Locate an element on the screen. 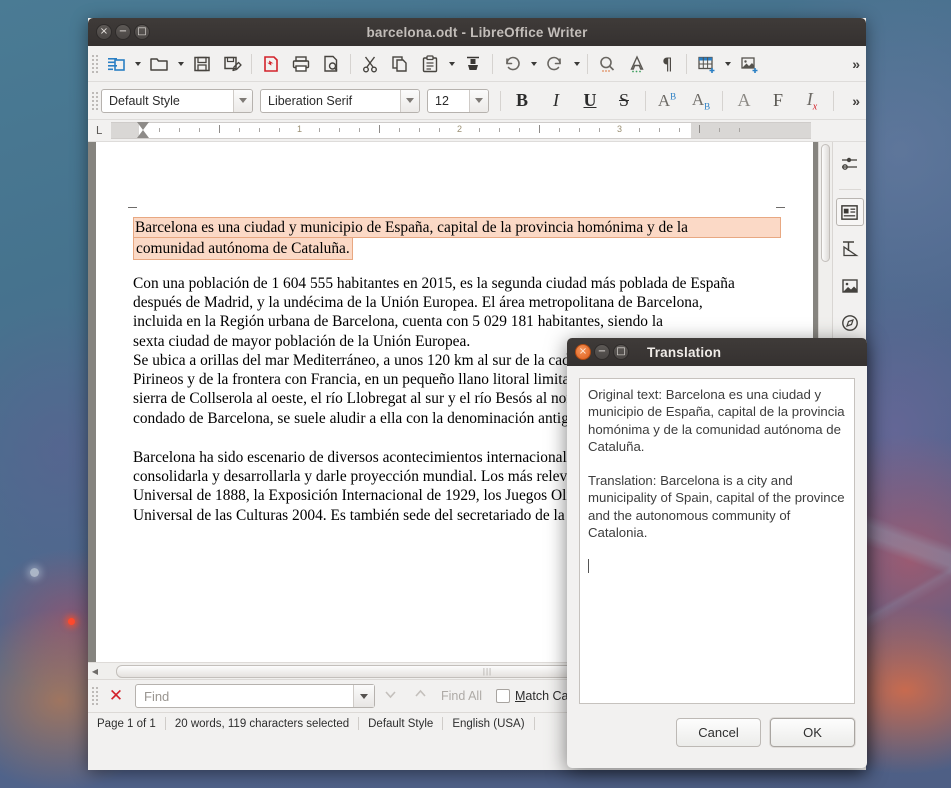  new-document-dropdown is located at coordinates (137, 64).